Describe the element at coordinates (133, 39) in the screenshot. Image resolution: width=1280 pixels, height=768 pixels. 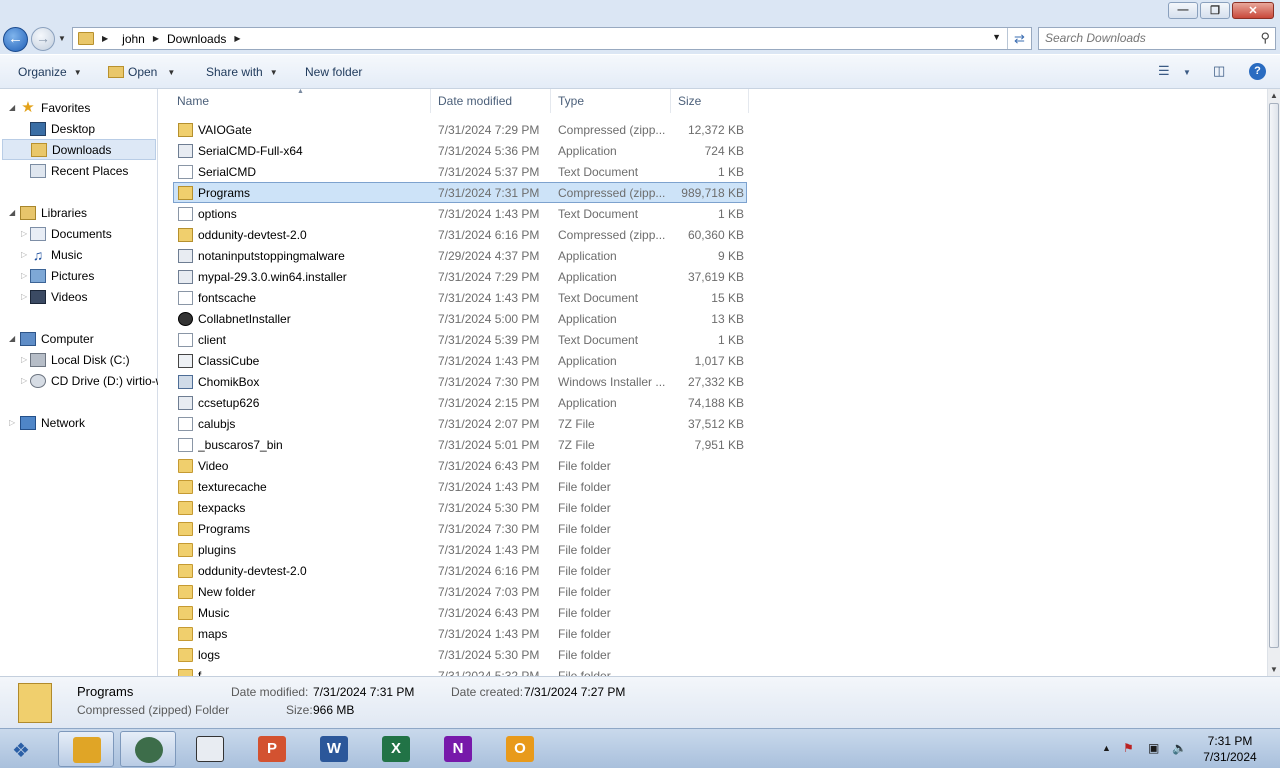
I see `breadcrumb-john: john` at that location.